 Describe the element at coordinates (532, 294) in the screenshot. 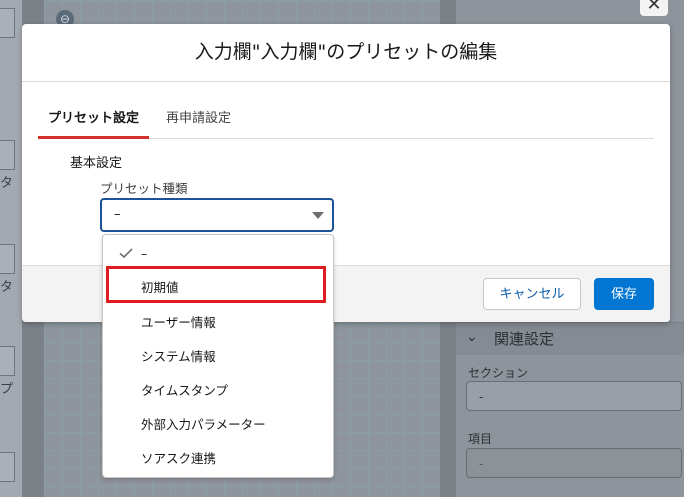

I see `cancel-button: キャンセル` at that location.